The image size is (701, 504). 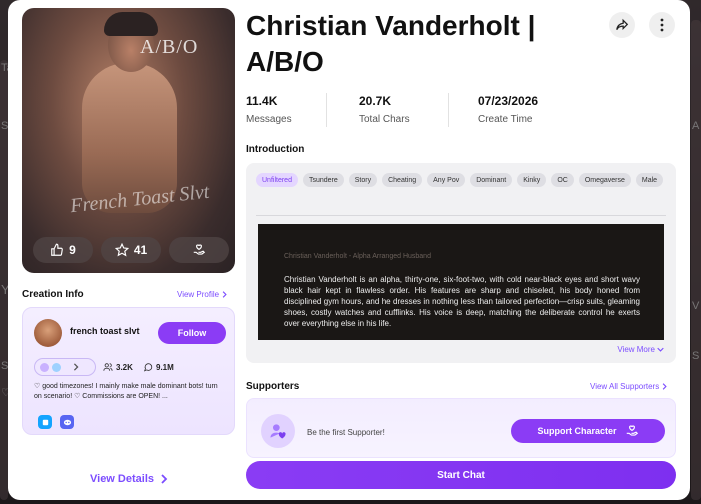 What do you see at coordinates (505, 119) in the screenshot?
I see `create-time-label: Create Time` at bounding box center [505, 119].